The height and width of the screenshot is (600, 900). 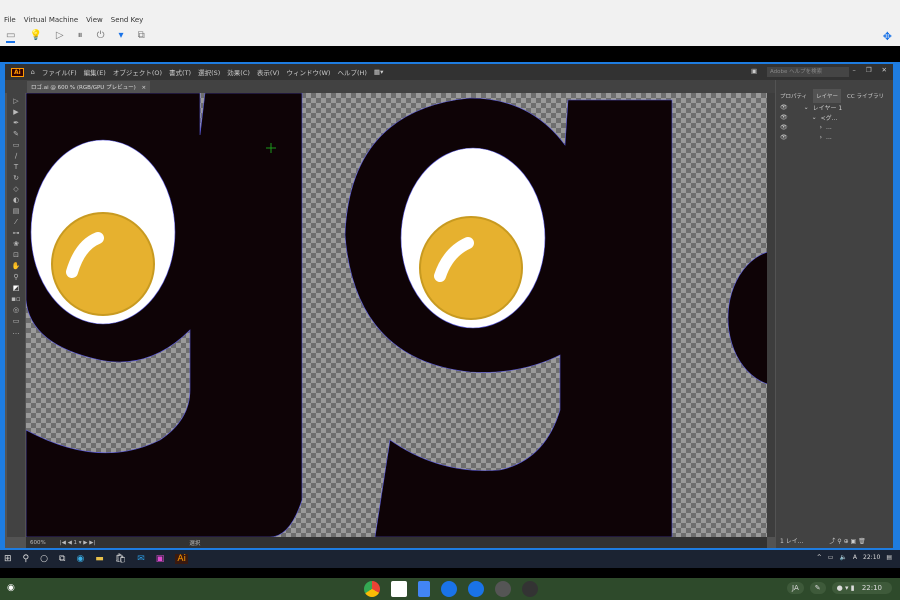 I want to click on direct-selection-tool-icon: ▶, so click(x=16, y=112).